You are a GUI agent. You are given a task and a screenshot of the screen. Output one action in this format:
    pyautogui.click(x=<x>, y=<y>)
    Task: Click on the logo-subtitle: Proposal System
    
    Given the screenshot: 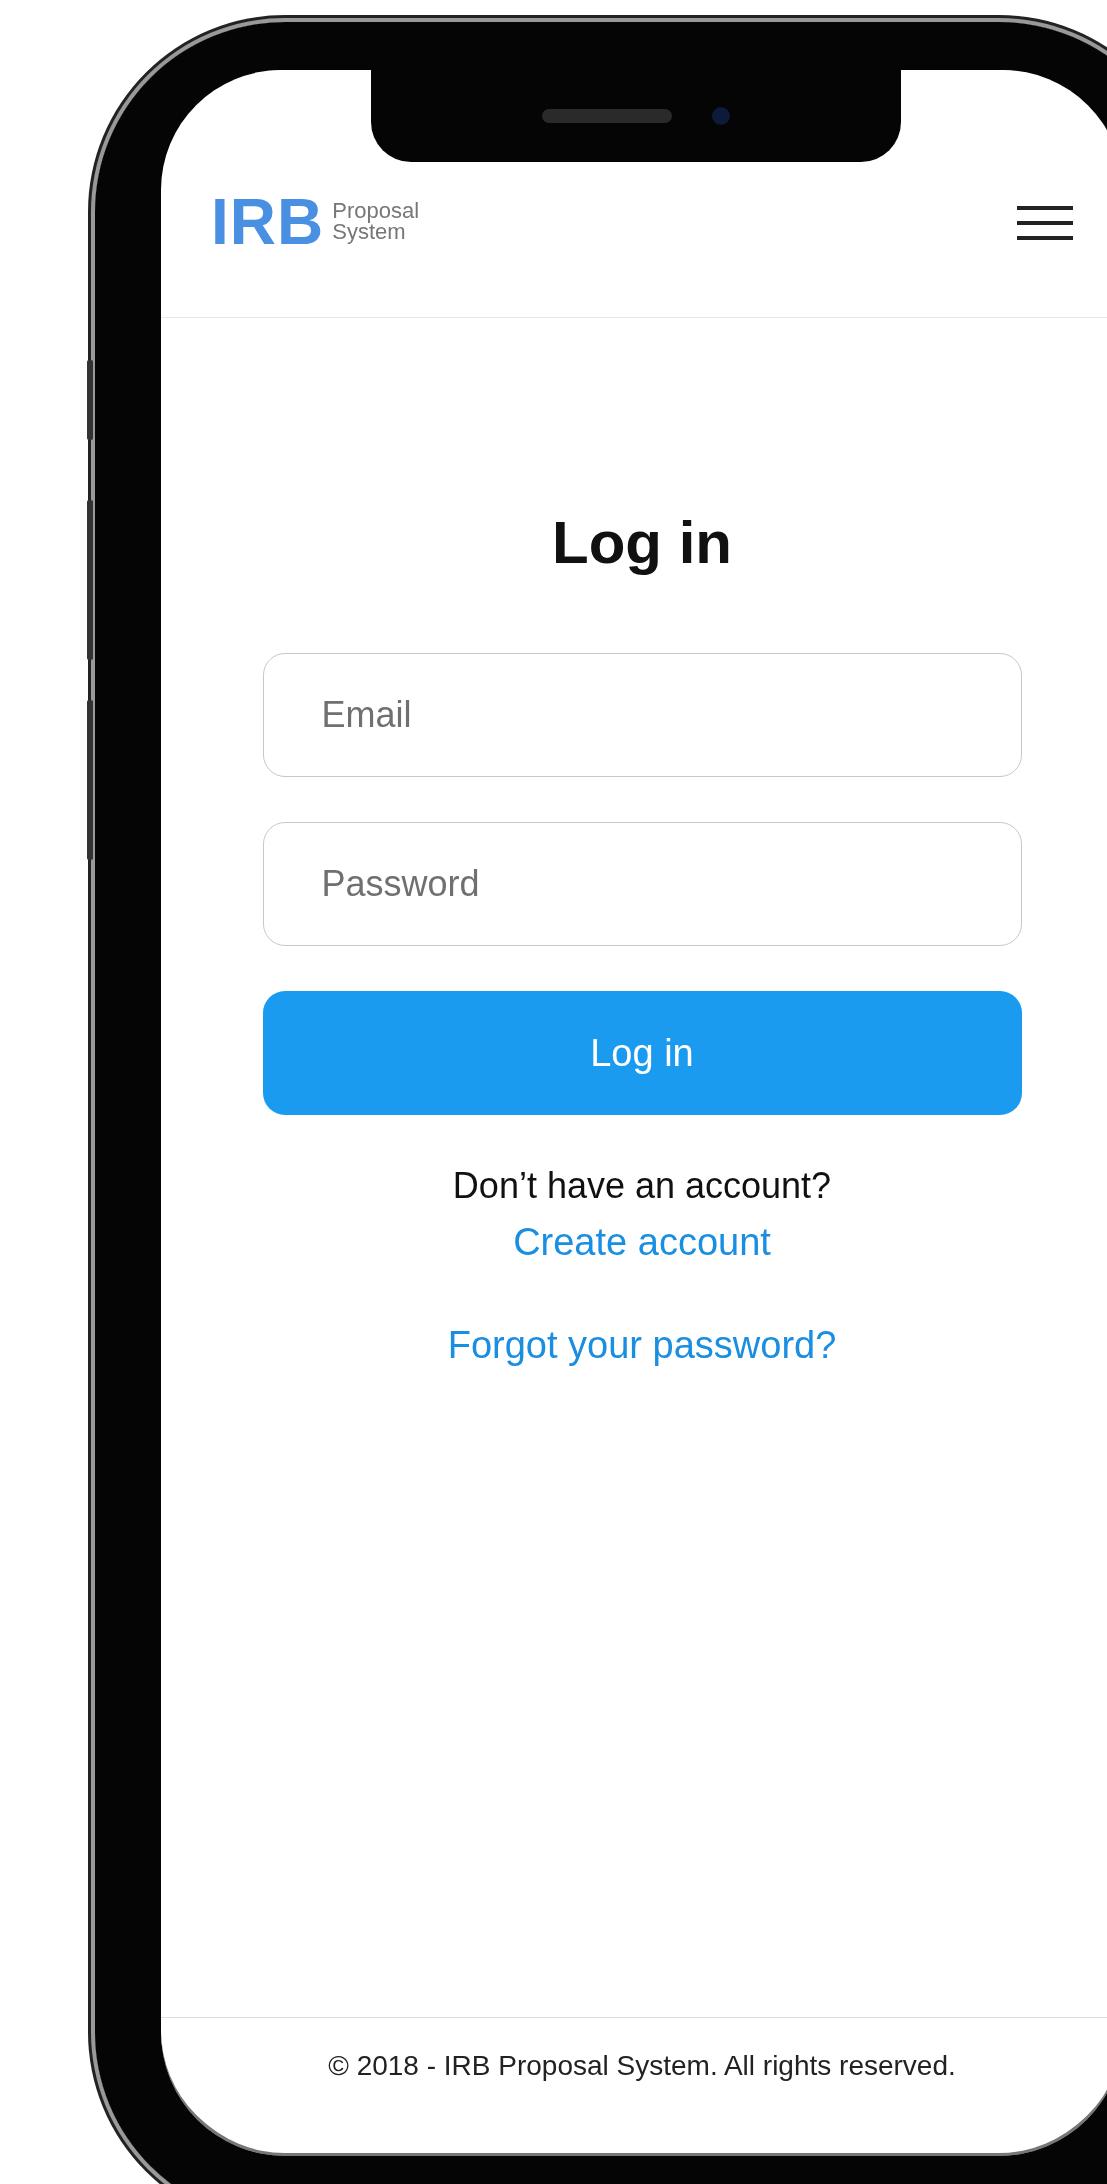 What is the action you would take?
    pyautogui.click(x=376, y=222)
    